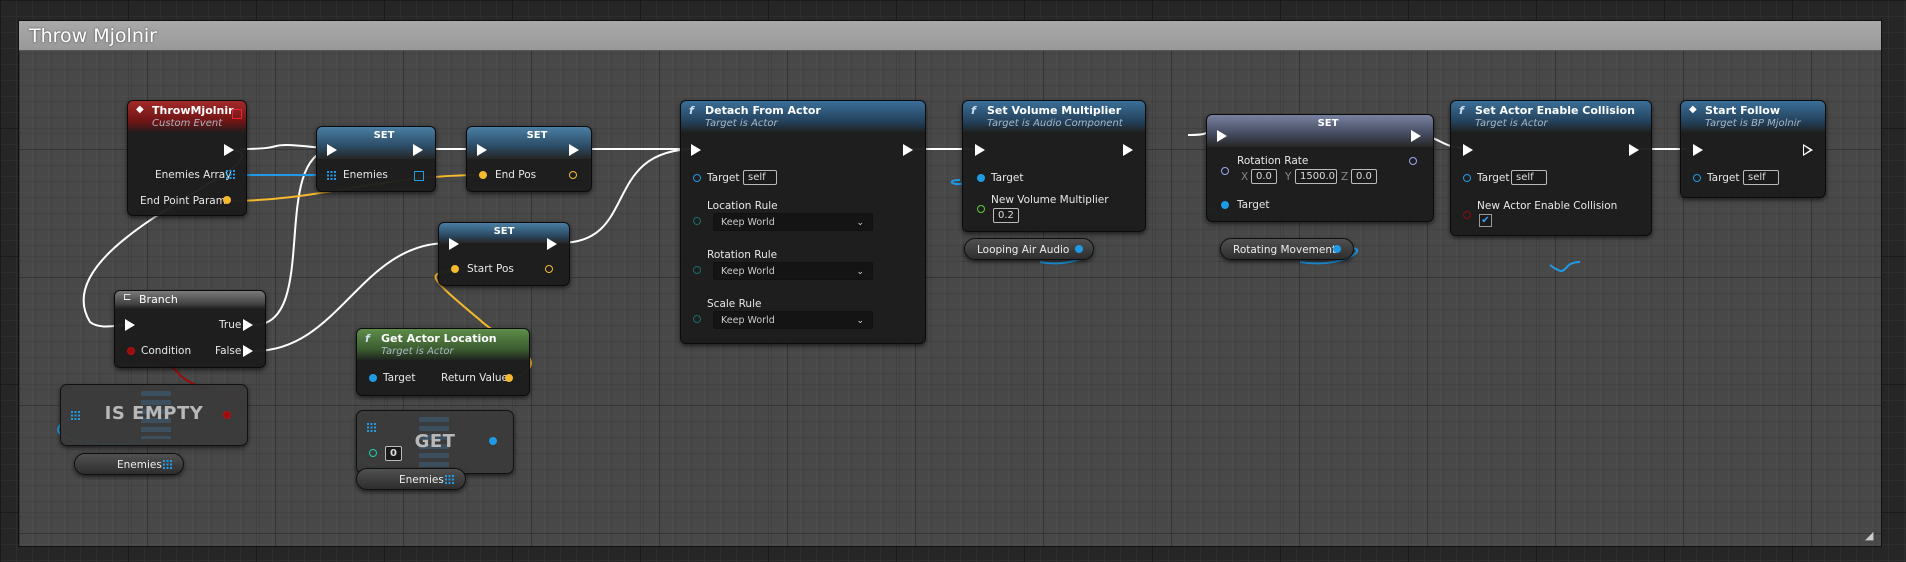  I want to click on event-header: ◆ ThrowMjolnir Custom Event, so click(187, 117).